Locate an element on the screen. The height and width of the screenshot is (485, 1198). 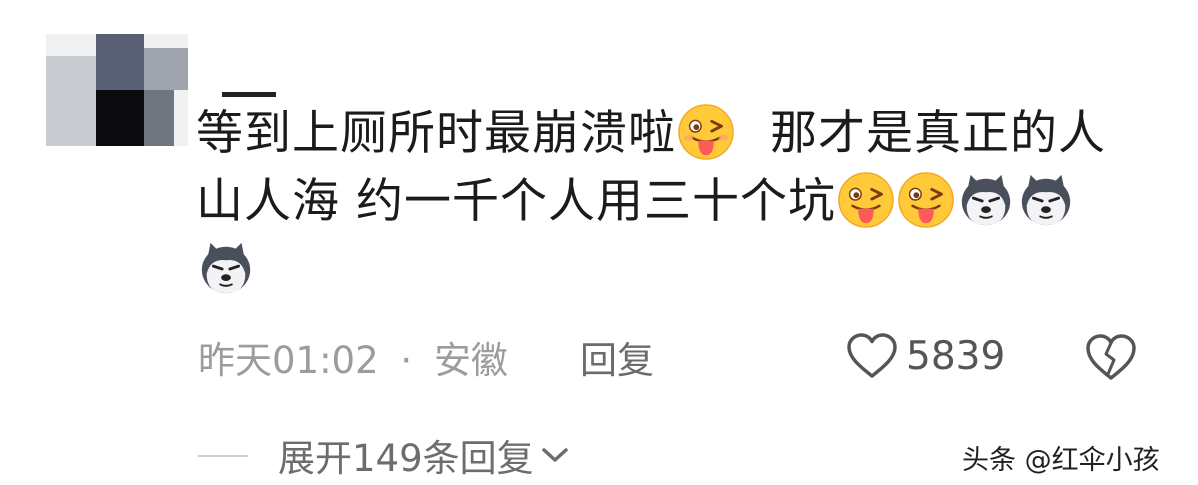
expand-replies-label: 展开149条回复 is located at coordinates (406, 458).